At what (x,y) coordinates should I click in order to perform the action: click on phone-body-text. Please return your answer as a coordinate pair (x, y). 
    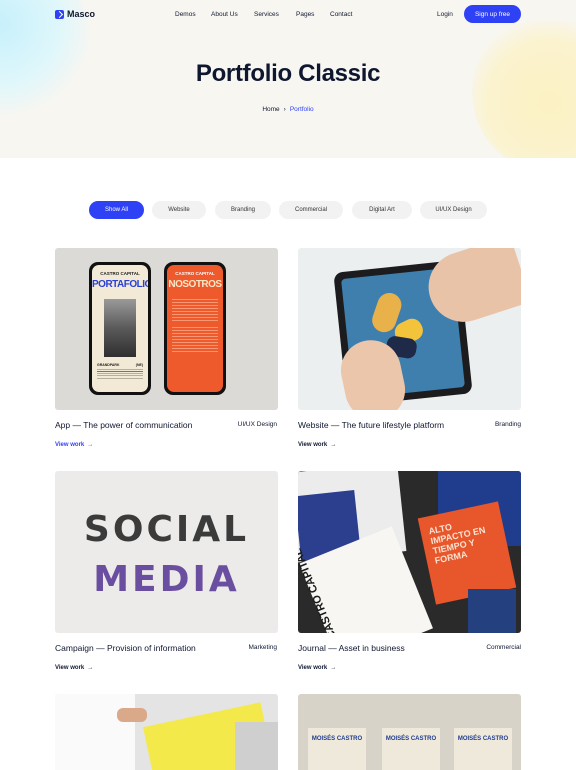
    Looking at the image, I should click on (120, 374).